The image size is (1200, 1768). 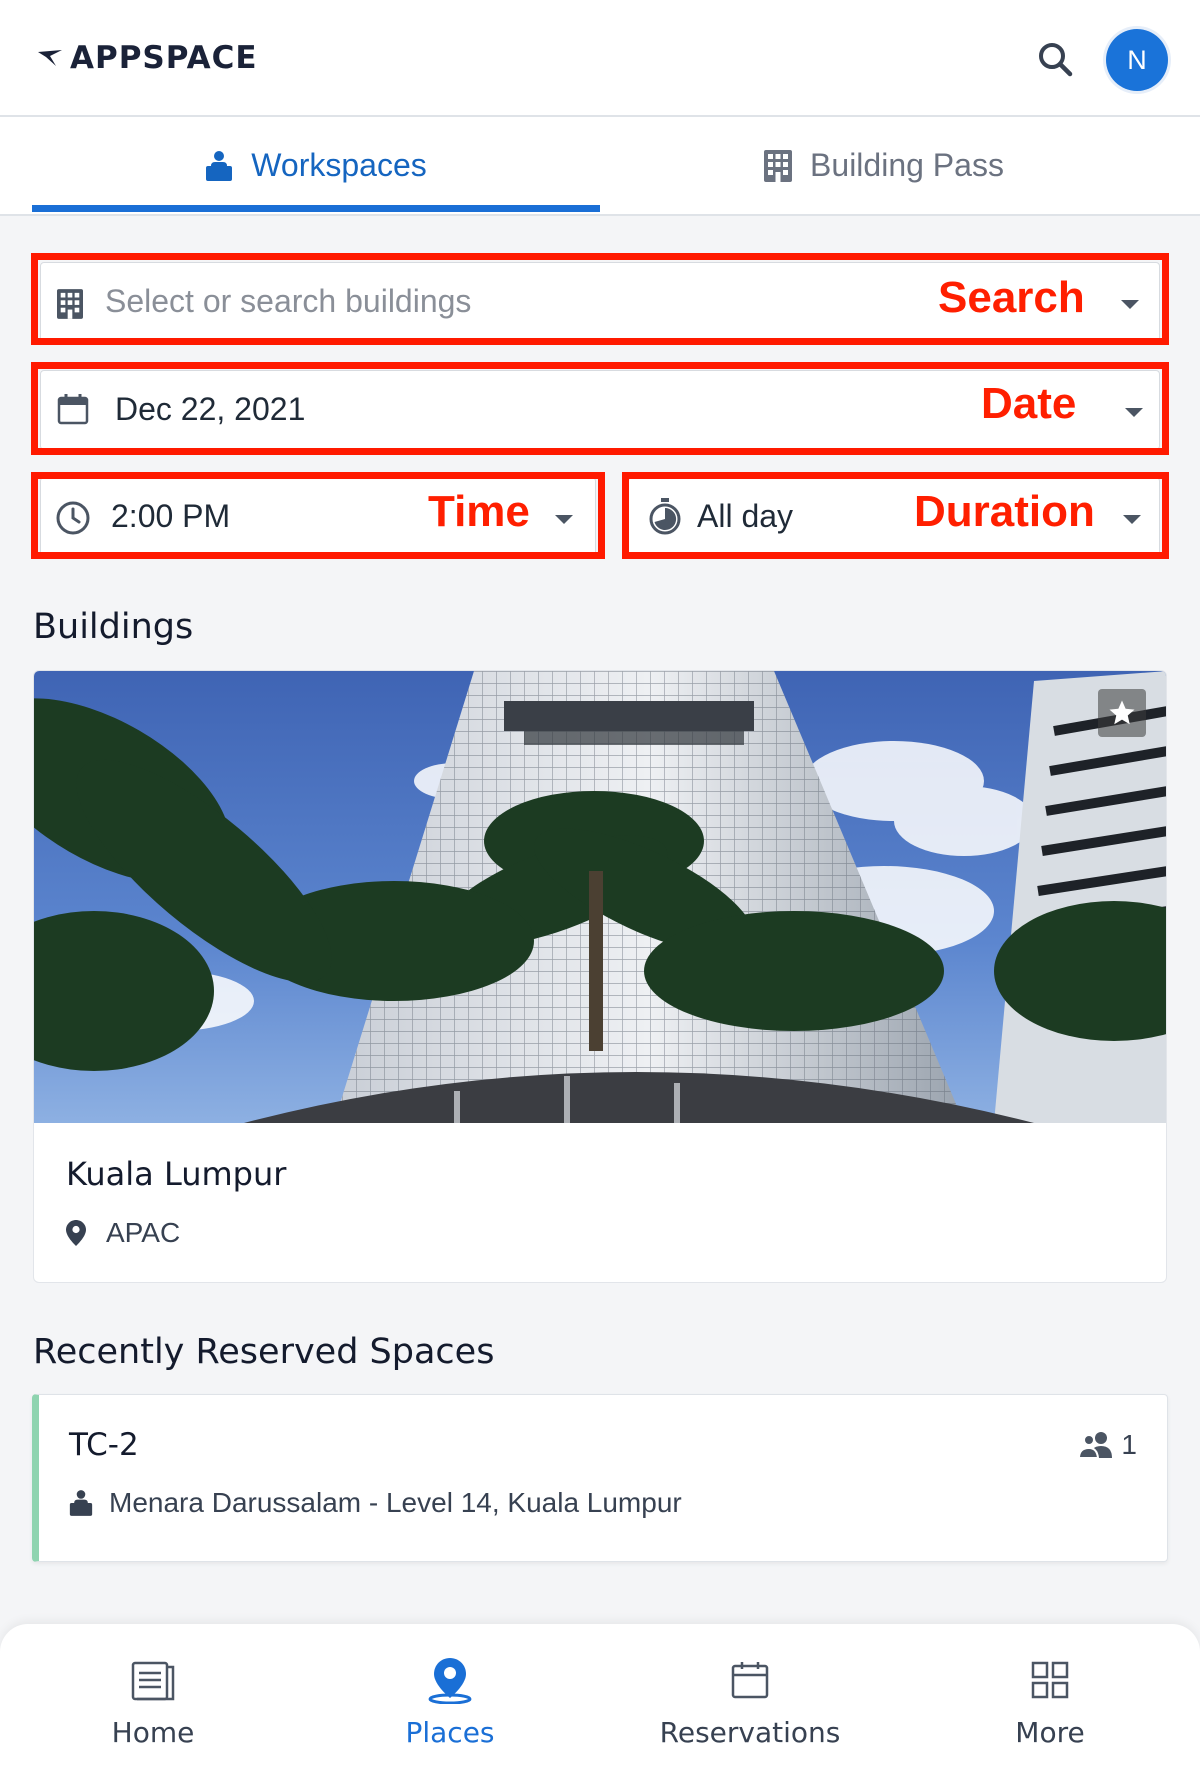 What do you see at coordinates (339, 165) in the screenshot?
I see `tab-workspaces-label: Workspaces` at bounding box center [339, 165].